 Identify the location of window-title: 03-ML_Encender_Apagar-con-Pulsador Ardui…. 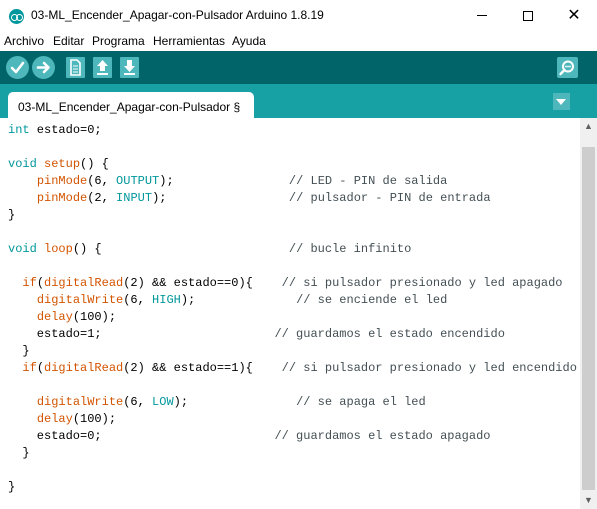
(177, 15).